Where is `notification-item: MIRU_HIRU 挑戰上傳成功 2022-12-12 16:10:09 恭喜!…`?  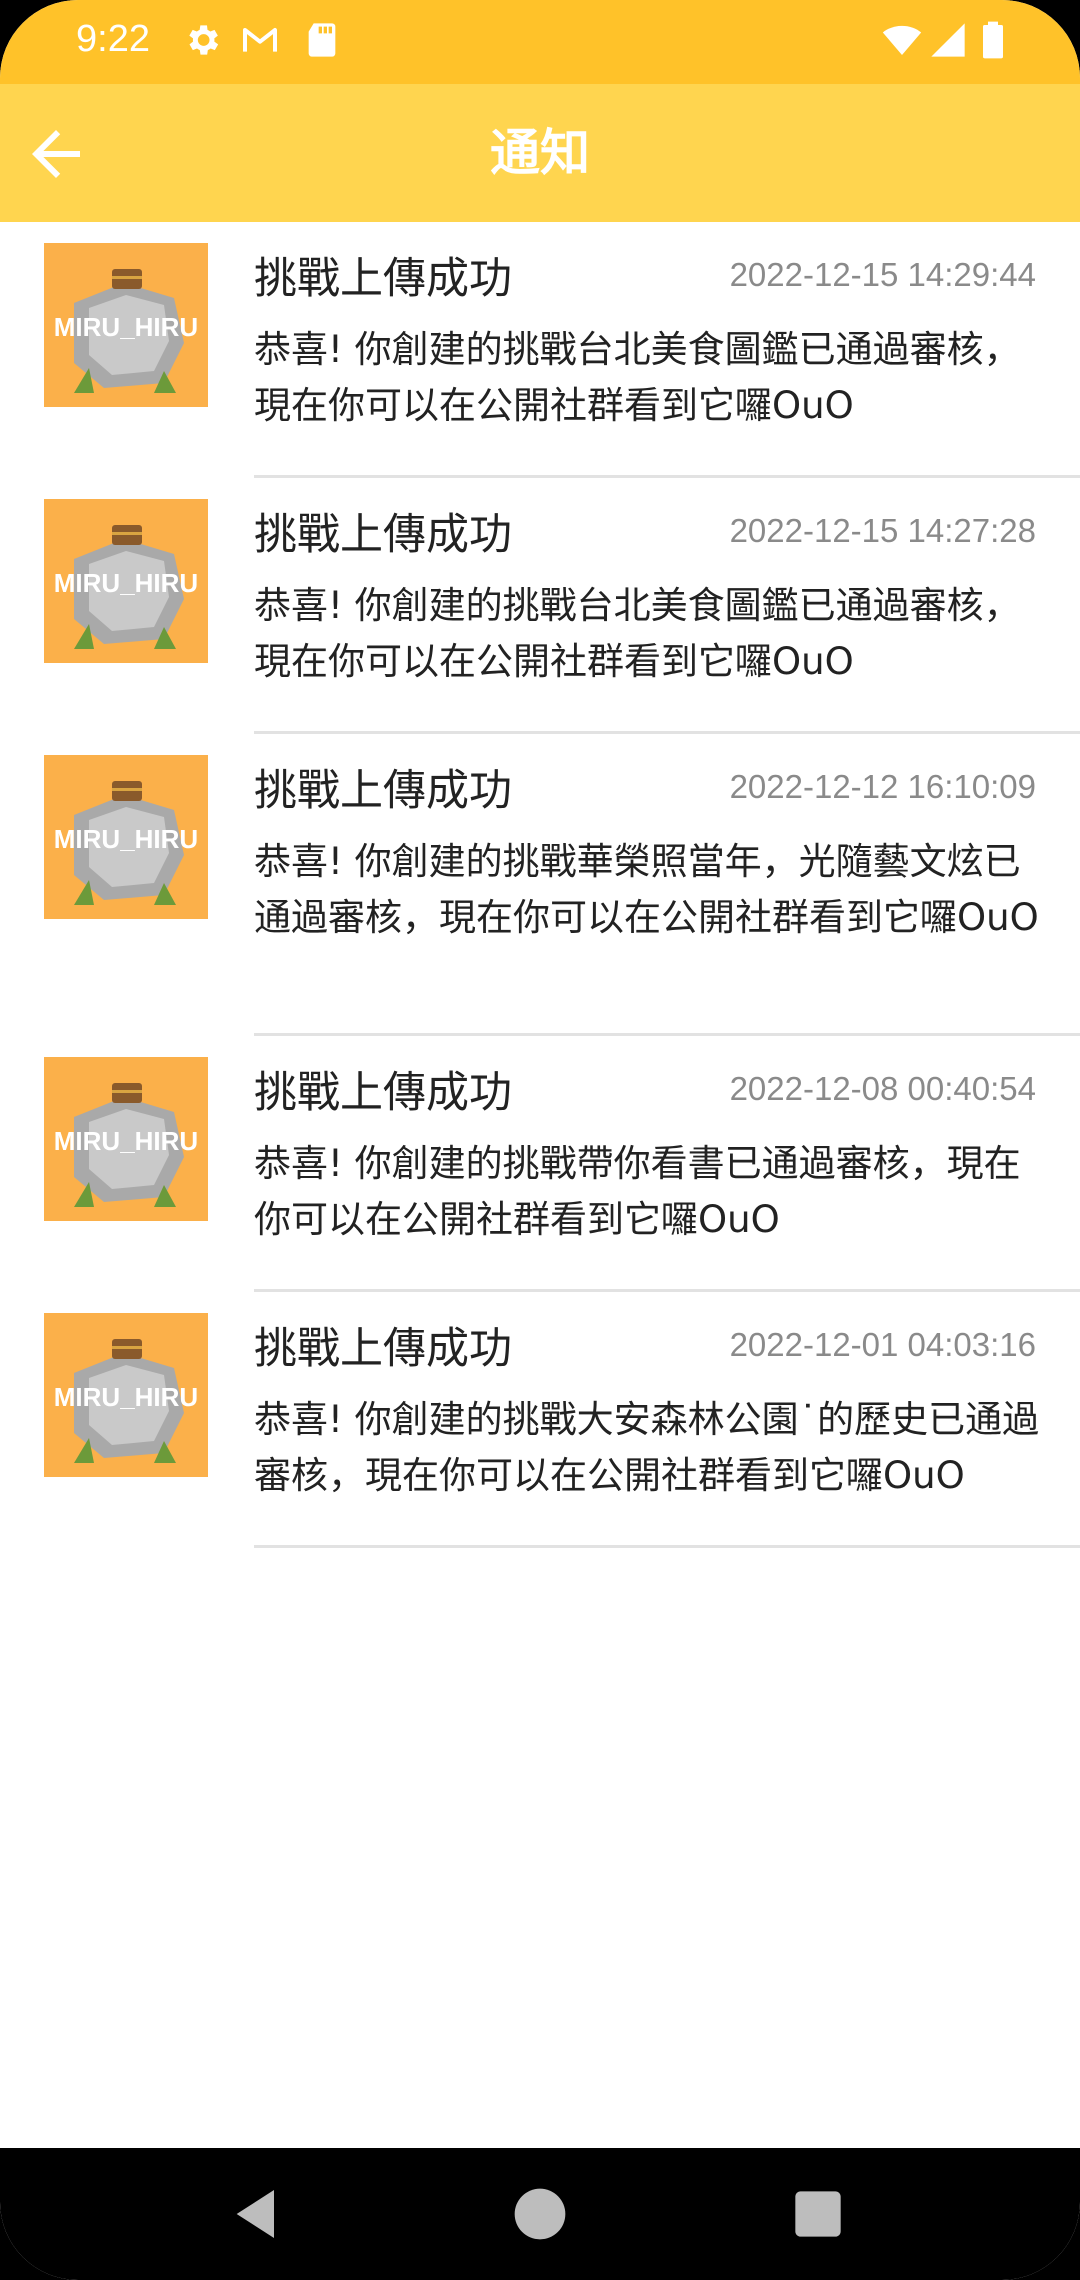 notification-item: MIRU_HIRU 挑戰上傳成功 2022-12-12 16:10:09 恭喜!… is located at coordinates (540, 885).